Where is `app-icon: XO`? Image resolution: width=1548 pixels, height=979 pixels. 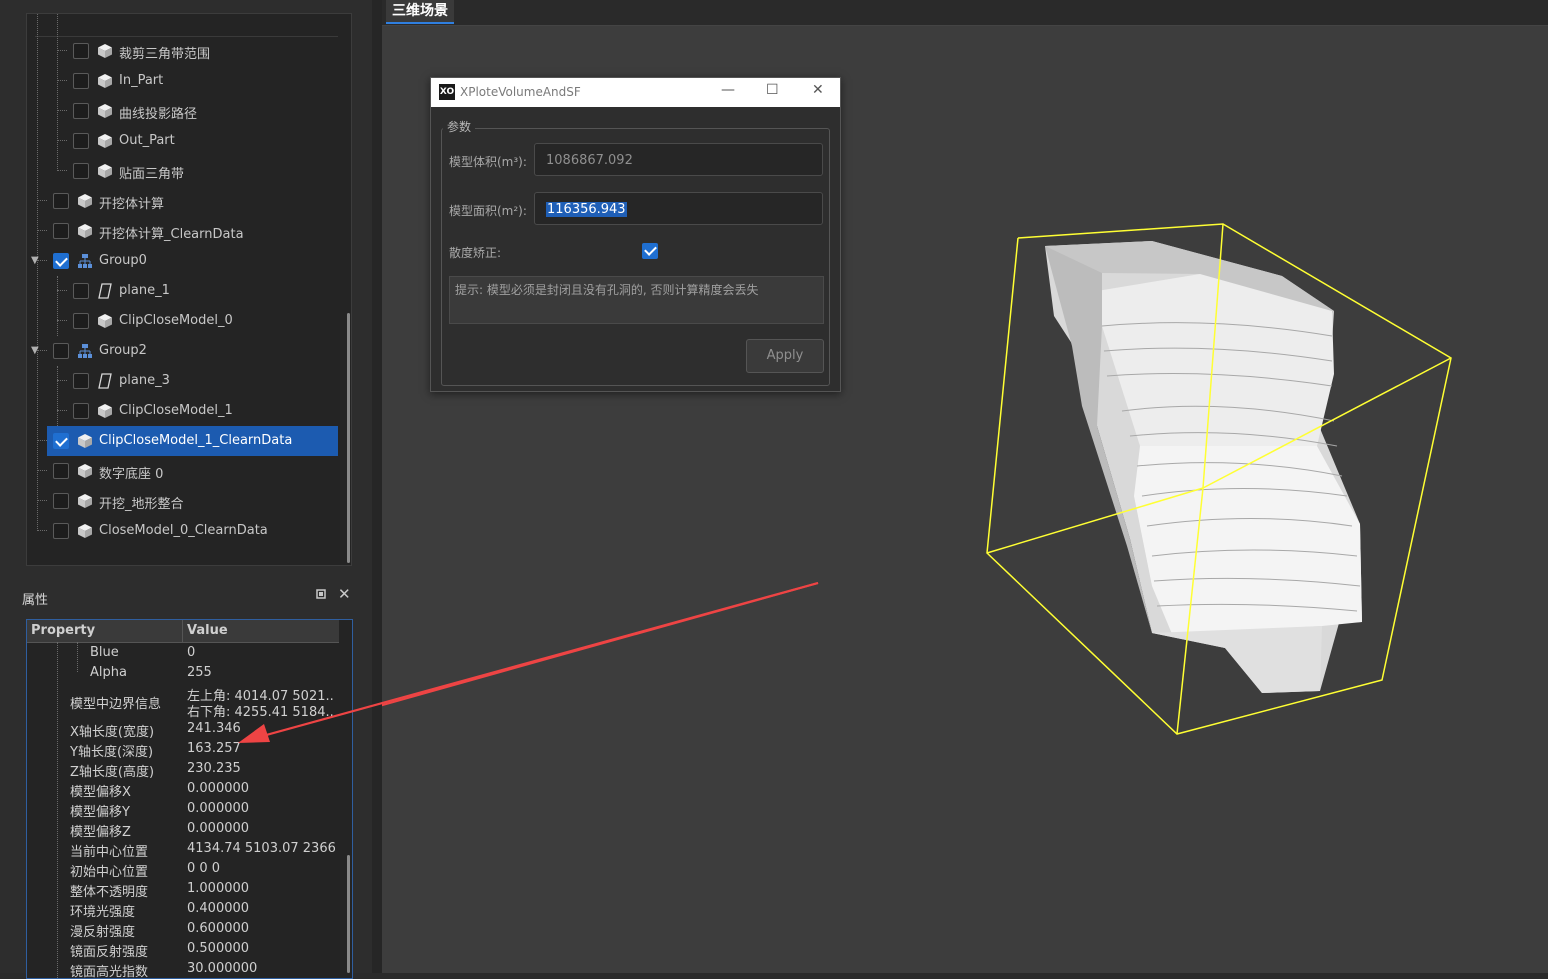
app-icon: XO is located at coordinates (447, 92).